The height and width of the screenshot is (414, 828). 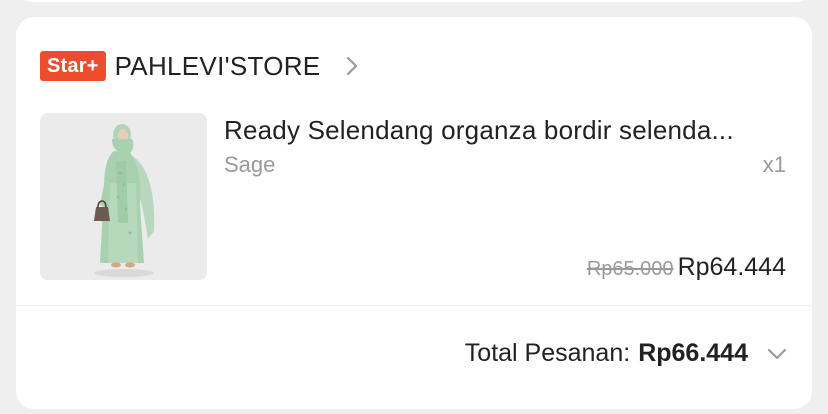 I want to click on divider, so click(x=414, y=305).